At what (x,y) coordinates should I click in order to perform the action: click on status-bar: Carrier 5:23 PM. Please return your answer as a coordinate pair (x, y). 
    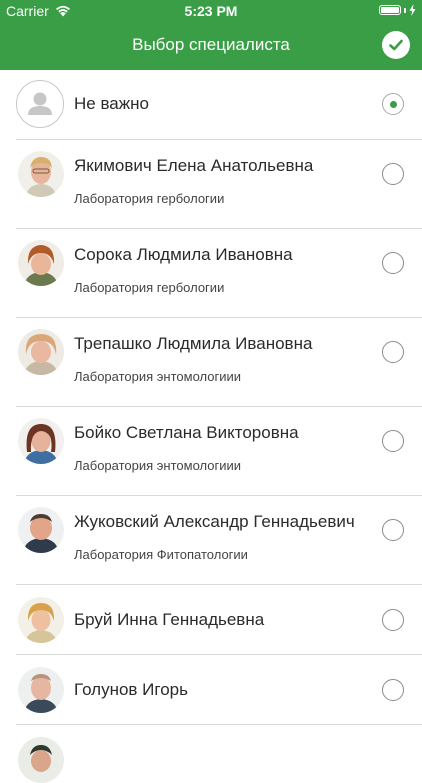
    Looking at the image, I should click on (211, 11).